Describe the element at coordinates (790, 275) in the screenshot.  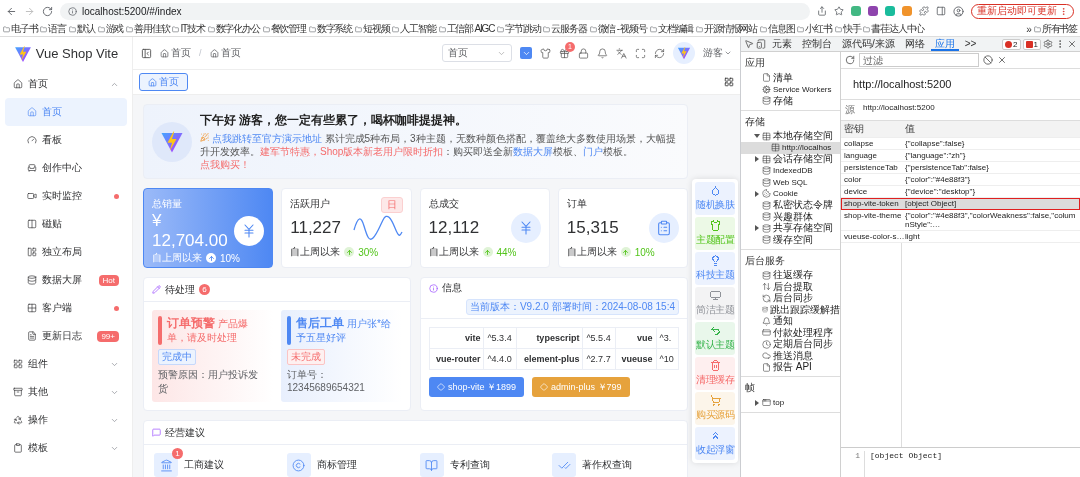
I see `tree-item: 往返缓存` at that location.